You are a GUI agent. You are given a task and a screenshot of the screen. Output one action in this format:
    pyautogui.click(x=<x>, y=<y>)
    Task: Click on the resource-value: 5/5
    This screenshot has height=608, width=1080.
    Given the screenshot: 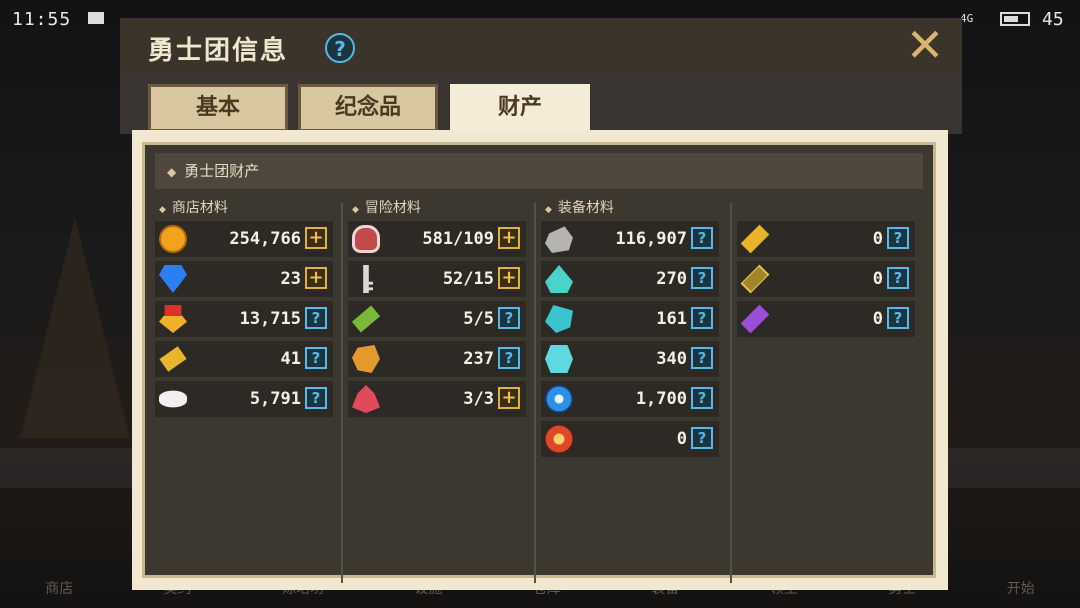 What is the action you would take?
    pyautogui.click(x=478, y=319)
    